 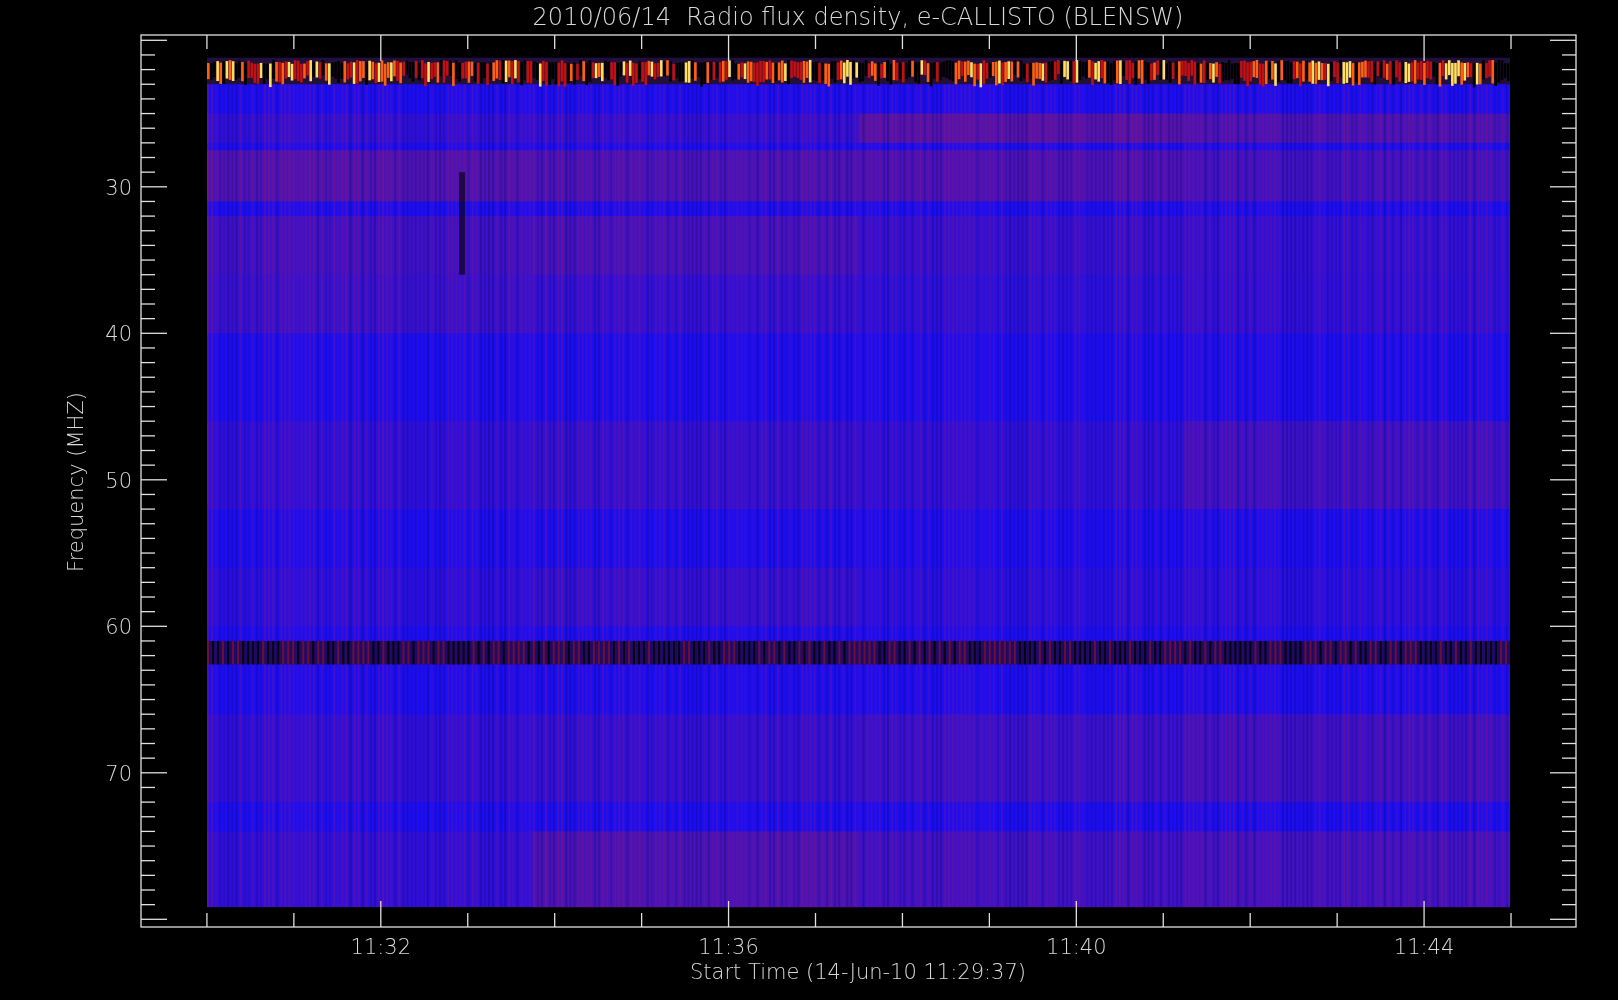 I want to click on y-tick-label: 60, so click(x=118, y=627).